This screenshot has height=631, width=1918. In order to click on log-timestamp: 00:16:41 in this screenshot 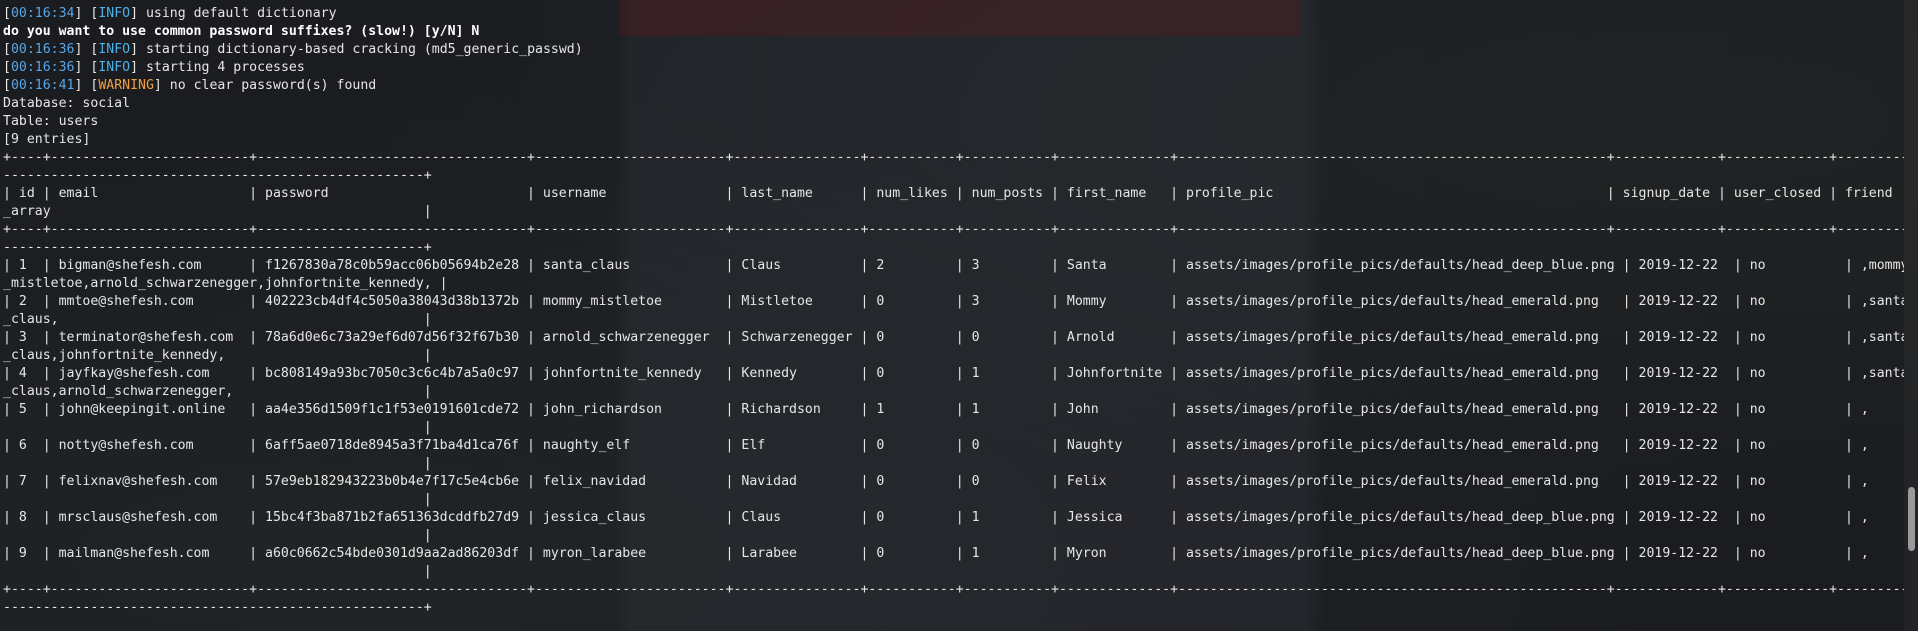, I will do `click(42, 85)`.